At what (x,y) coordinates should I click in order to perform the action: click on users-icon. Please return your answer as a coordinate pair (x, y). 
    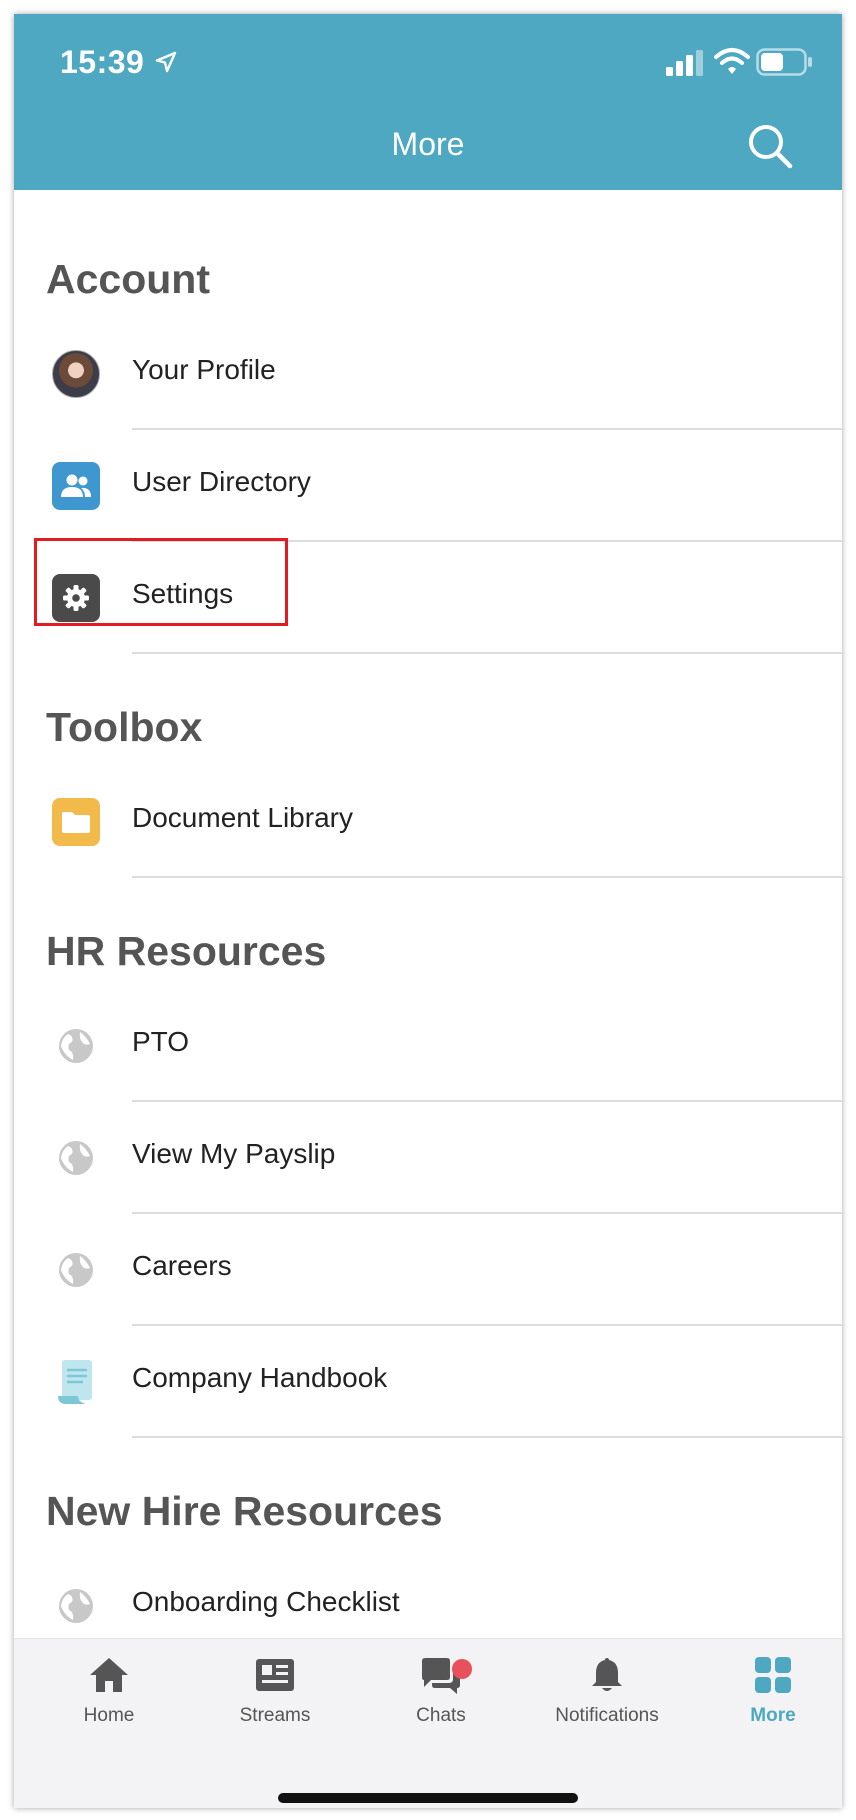
    Looking at the image, I should click on (76, 486).